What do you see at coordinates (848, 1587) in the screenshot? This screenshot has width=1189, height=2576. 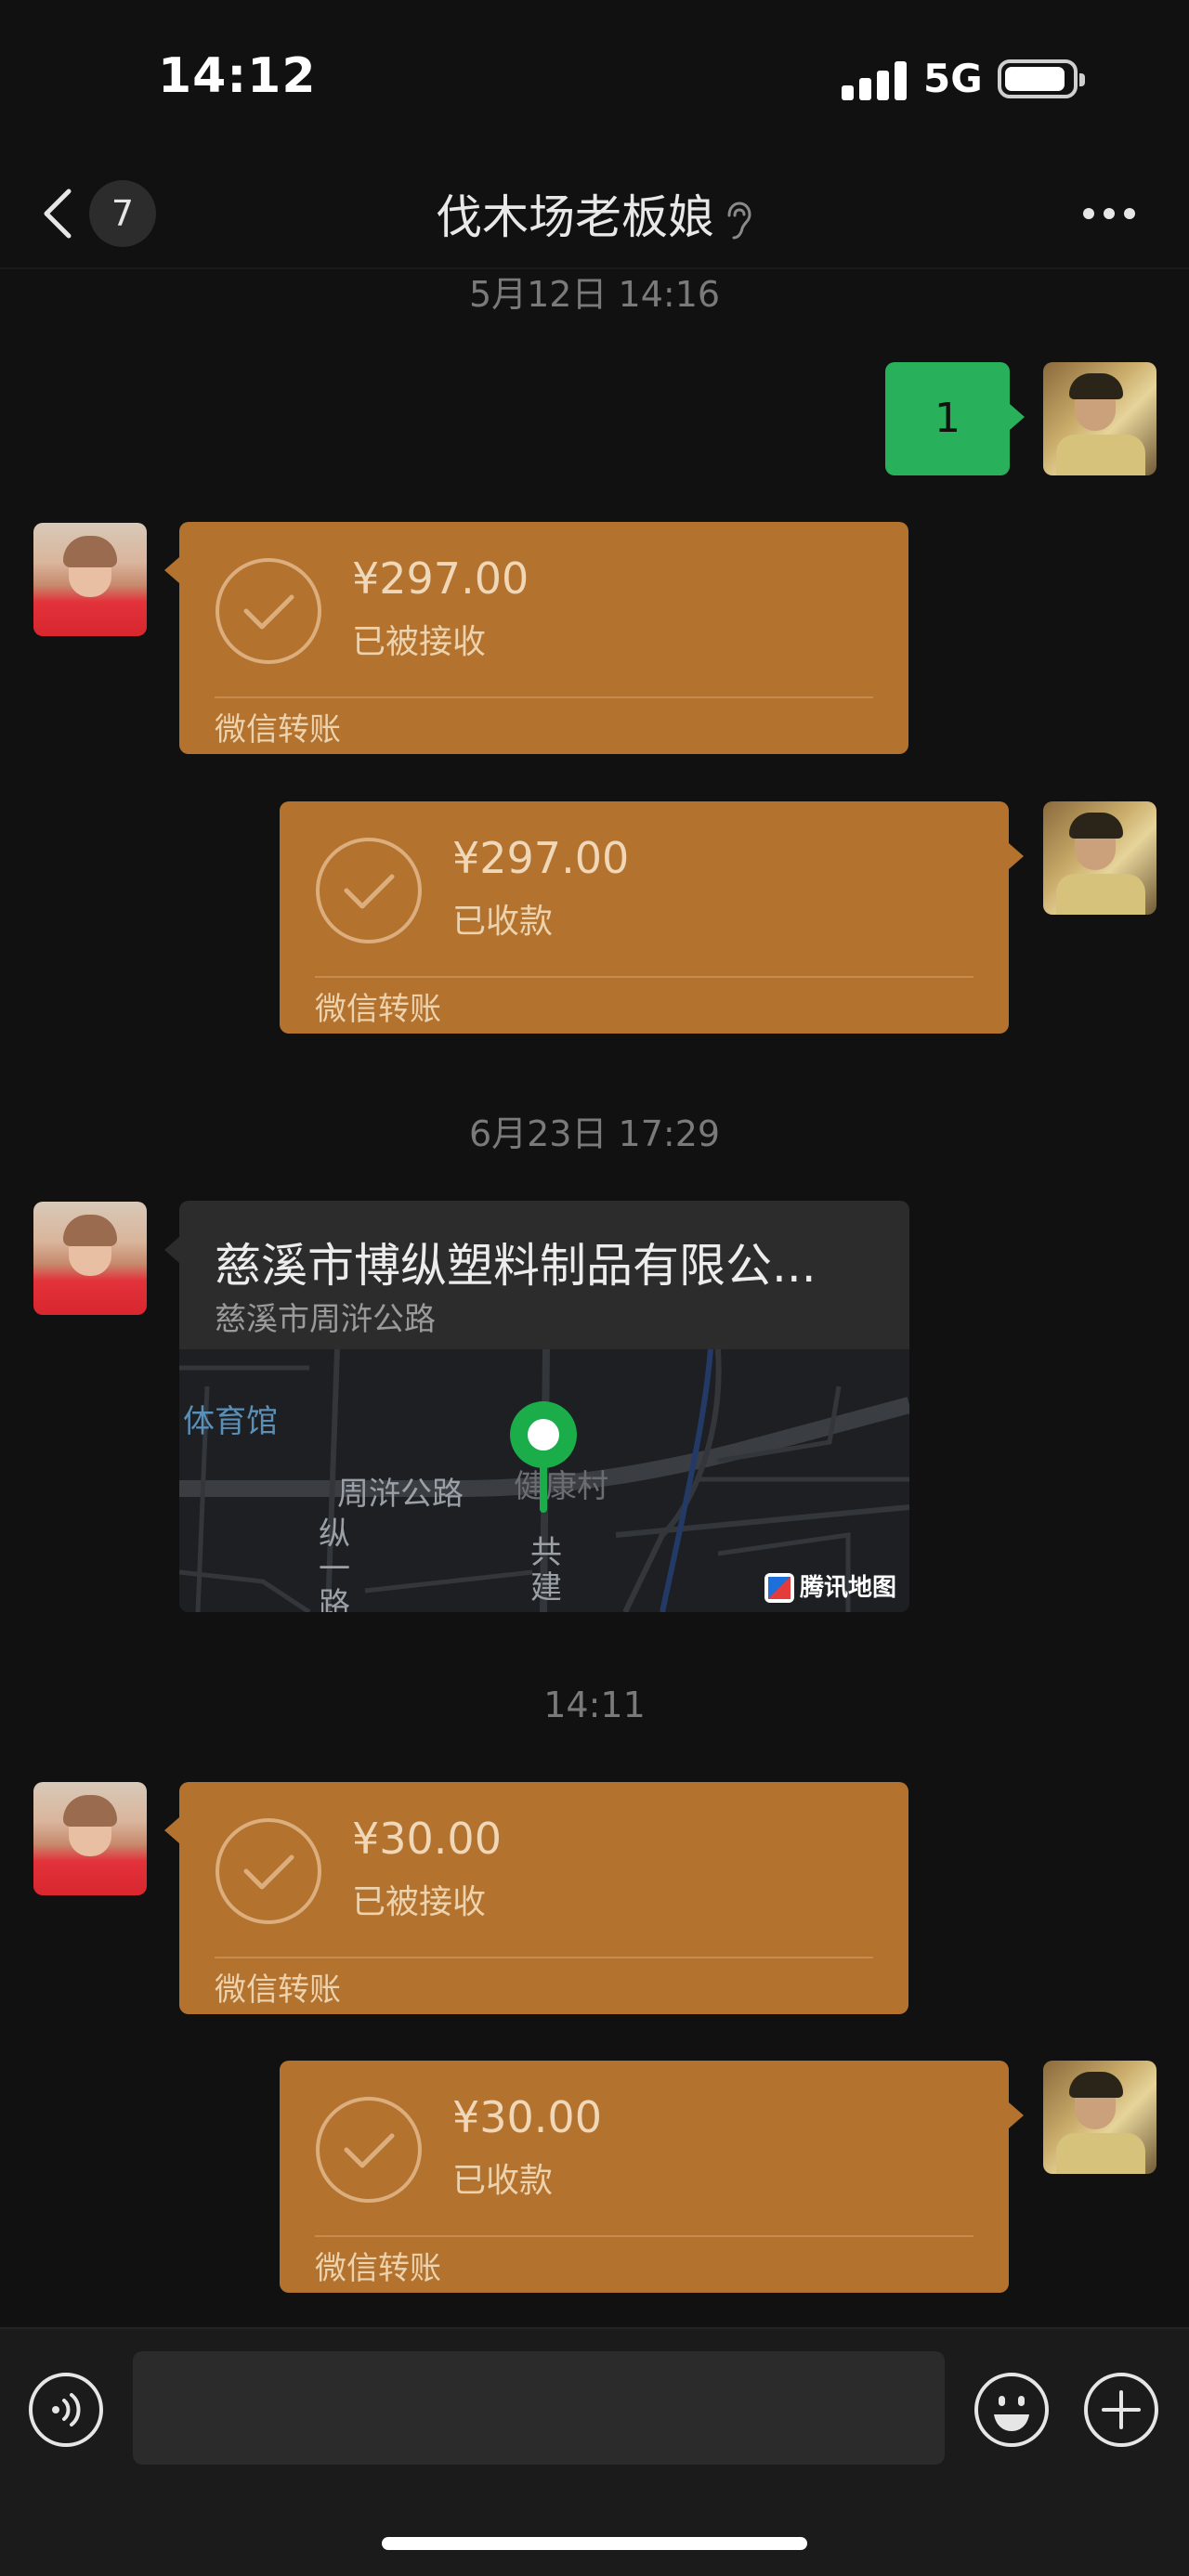 I see `map-provider-label: 腾讯地图` at bounding box center [848, 1587].